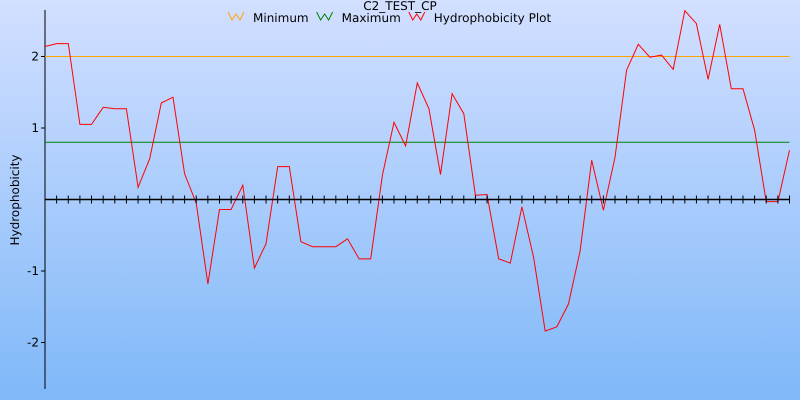 Image resolution: width=800 pixels, height=400 pixels. What do you see at coordinates (33, 271) in the screenshot?
I see `tick-label: -1` at bounding box center [33, 271].